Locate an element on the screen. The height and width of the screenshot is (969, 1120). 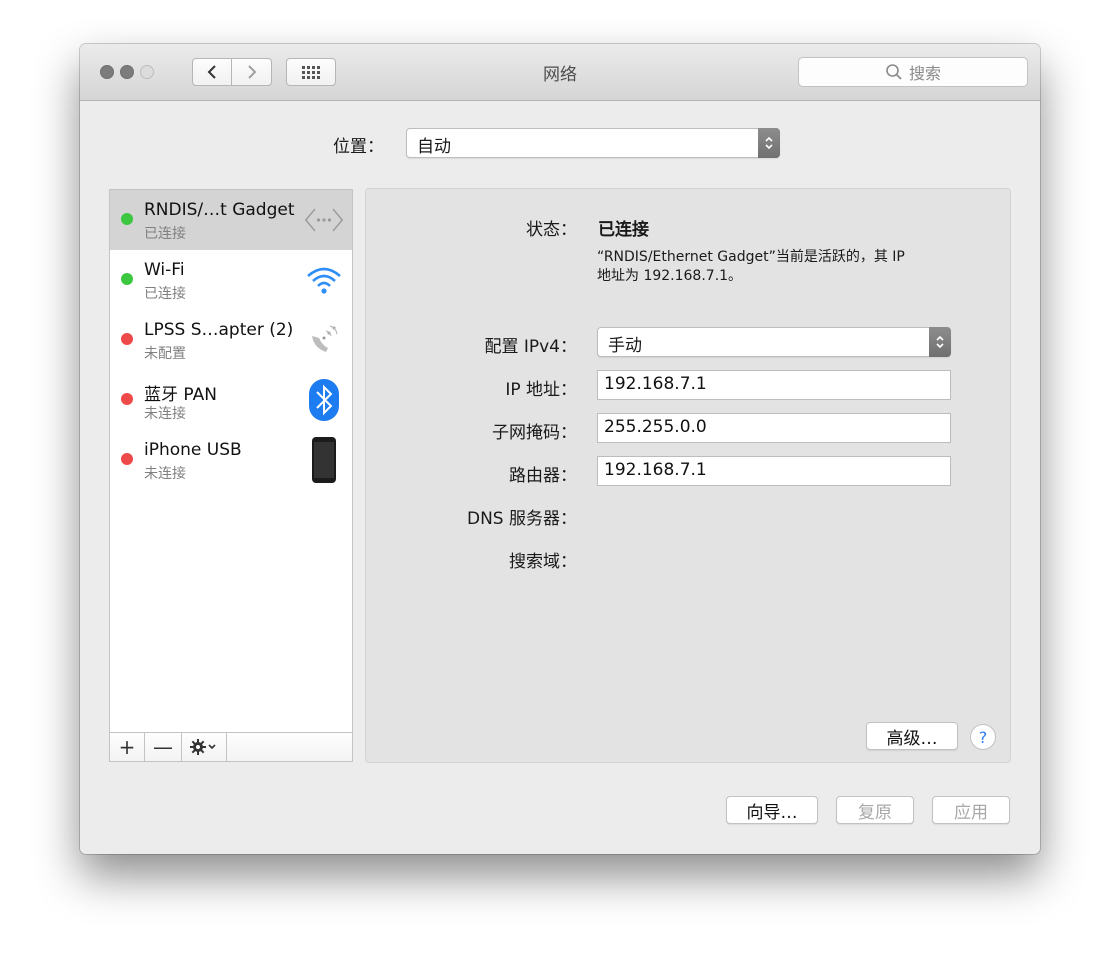
subnet-mask-label: 子网掩码： is located at coordinates (534, 433).